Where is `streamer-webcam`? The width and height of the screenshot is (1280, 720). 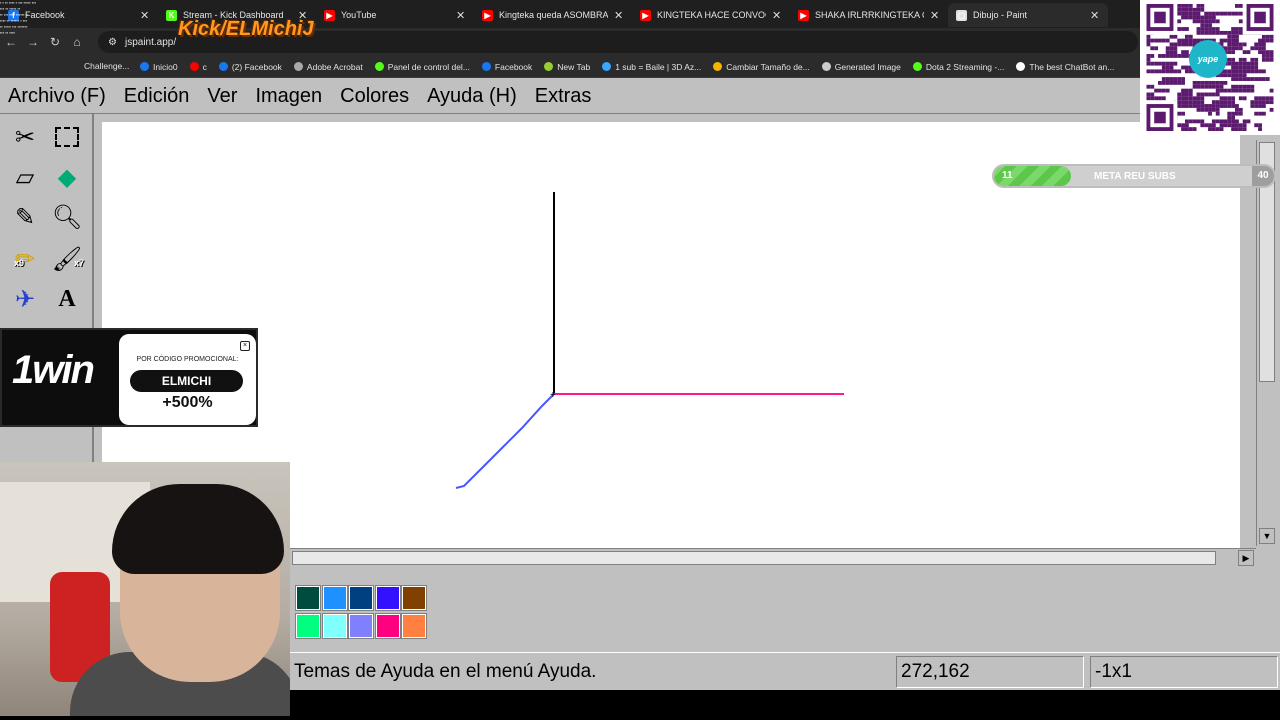
streamer-webcam is located at coordinates (145, 589).